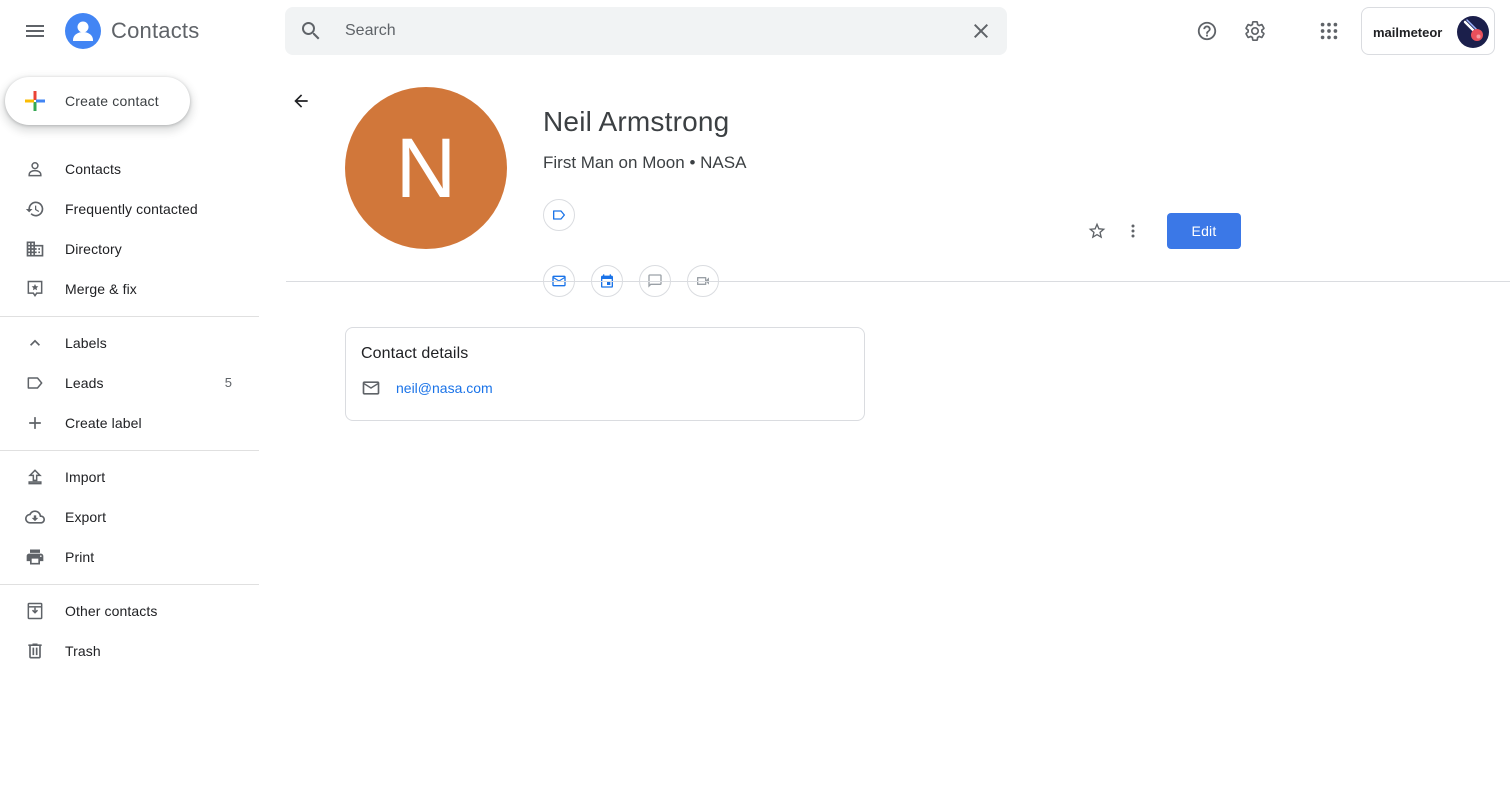 This screenshot has height=800, width=1510. What do you see at coordinates (35, 557) in the screenshot?
I see `printer-icon` at bounding box center [35, 557].